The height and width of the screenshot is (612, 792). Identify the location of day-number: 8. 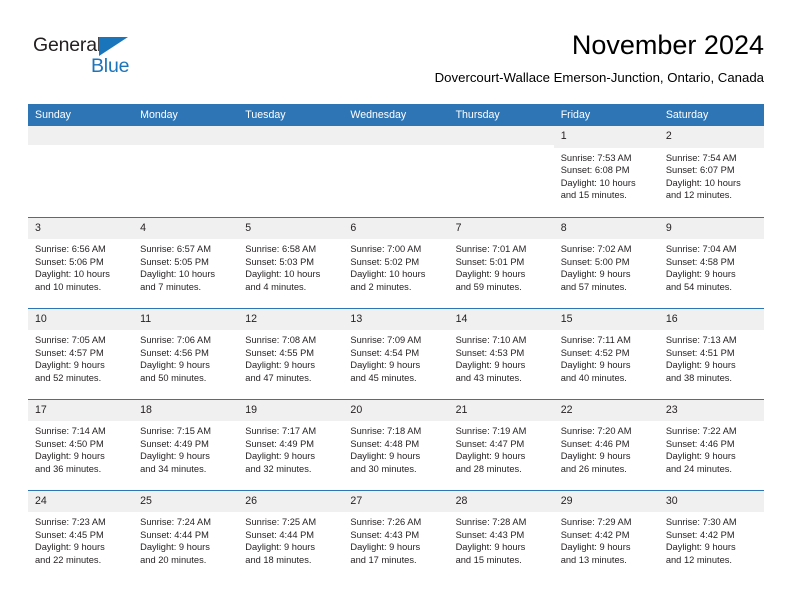
(606, 228).